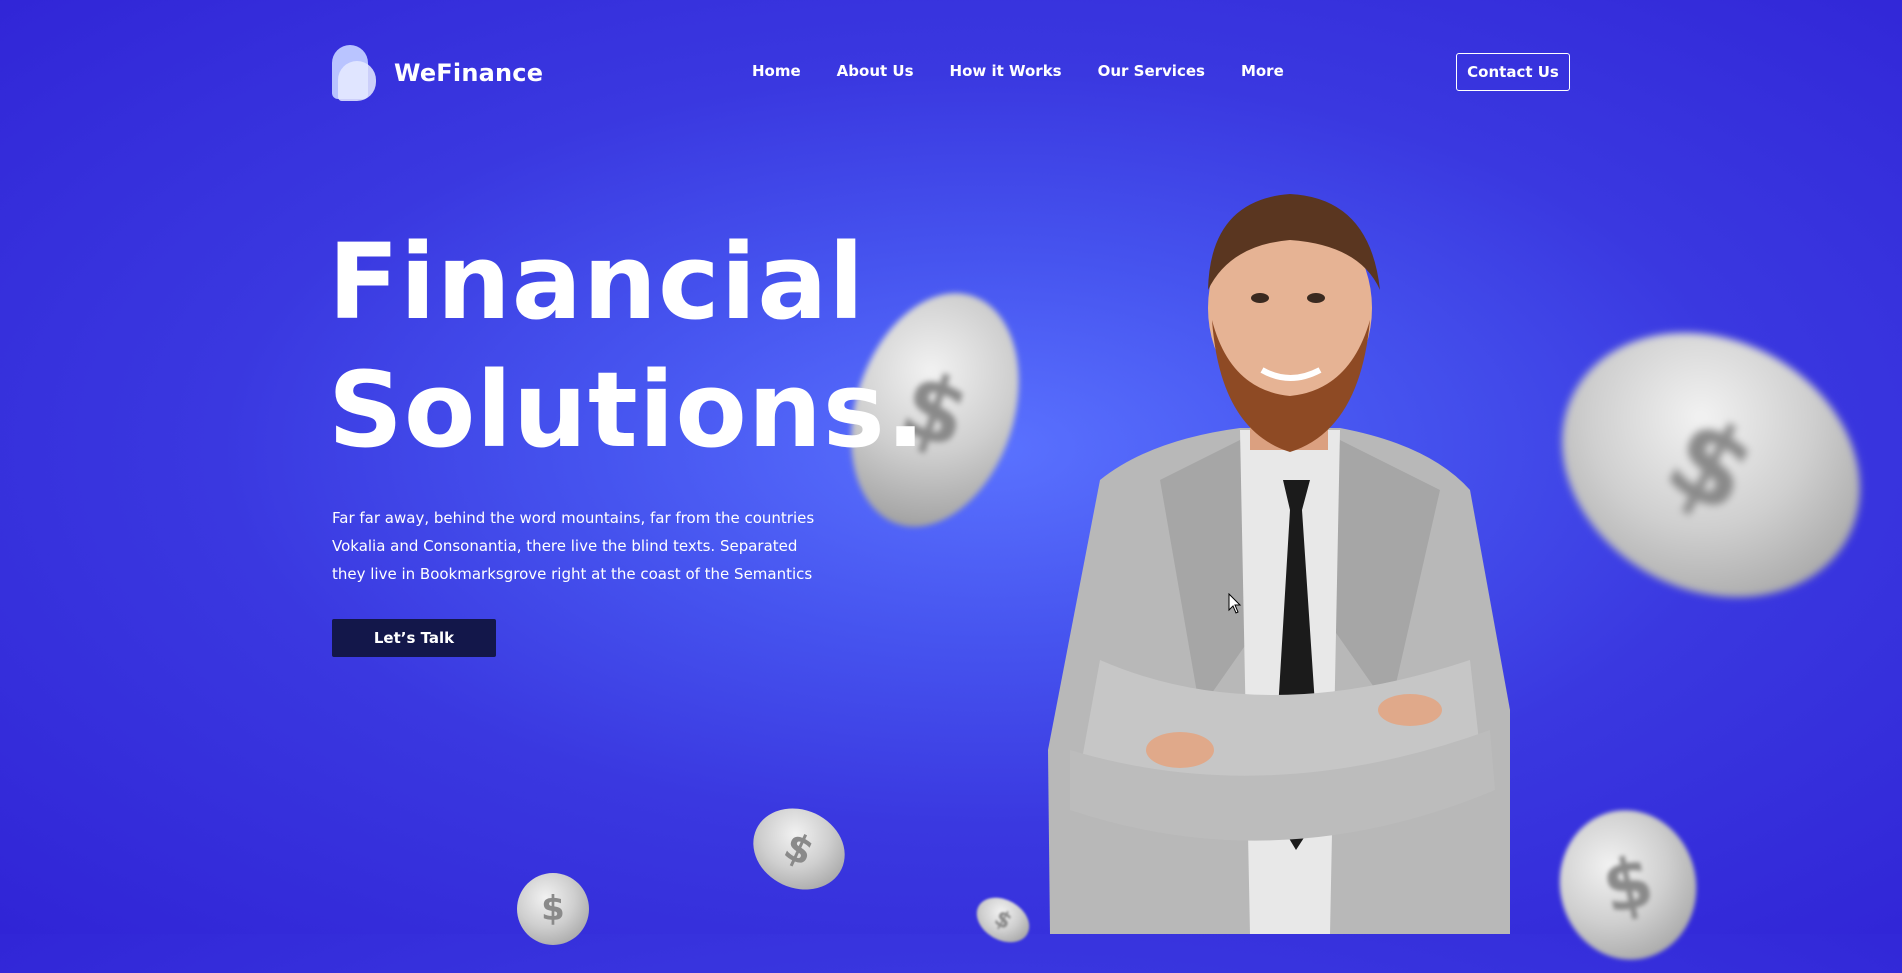 The width and height of the screenshot is (1902, 973). What do you see at coordinates (469, 73) in the screenshot?
I see `brand-name: WeFinance` at bounding box center [469, 73].